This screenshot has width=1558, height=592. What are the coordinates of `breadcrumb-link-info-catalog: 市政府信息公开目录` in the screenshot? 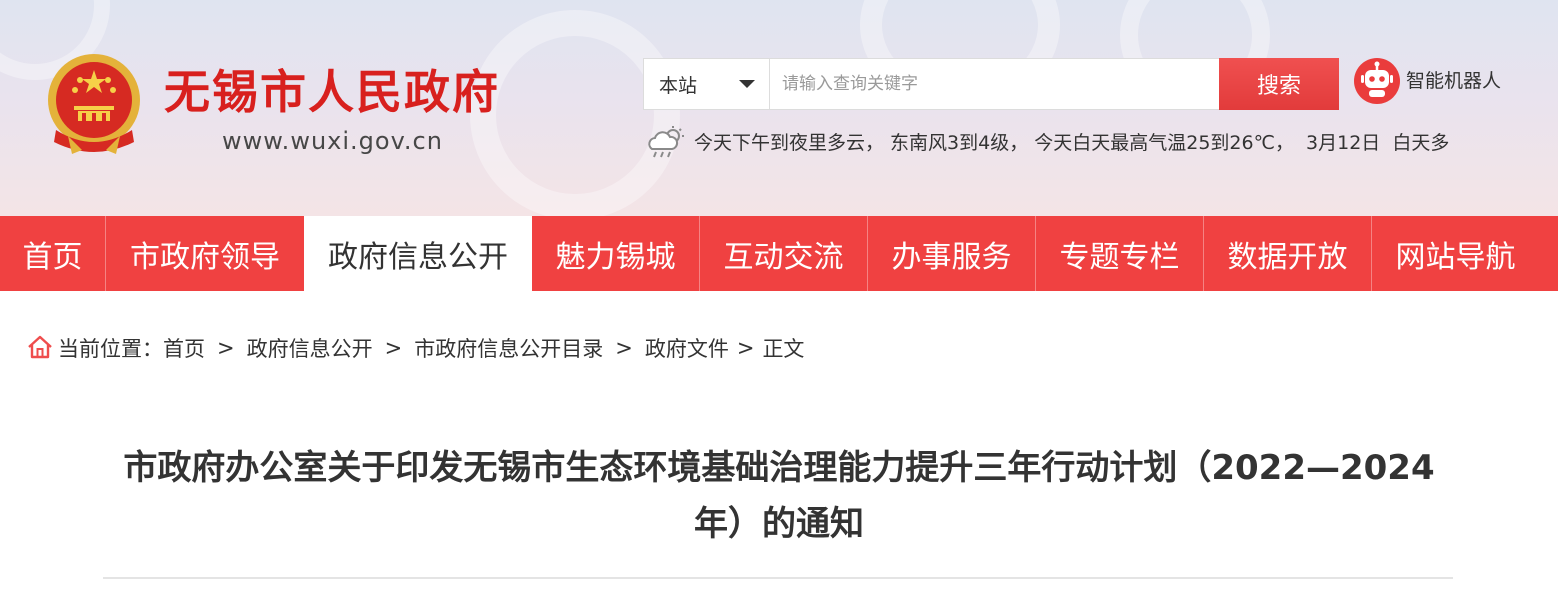 It's located at (508, 348).